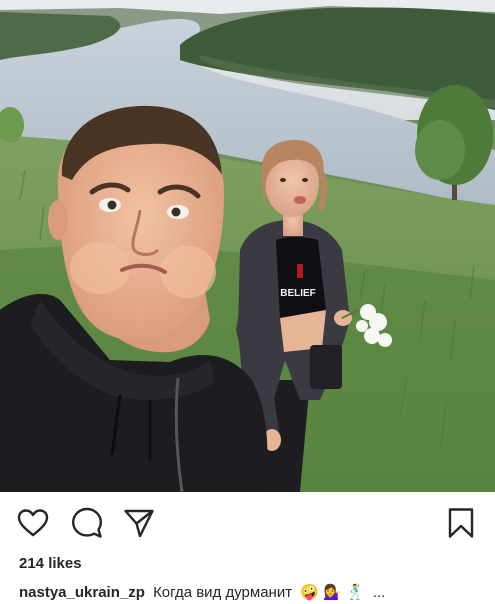  I want to click on likes-count: 214 likes, so click(50, 563).